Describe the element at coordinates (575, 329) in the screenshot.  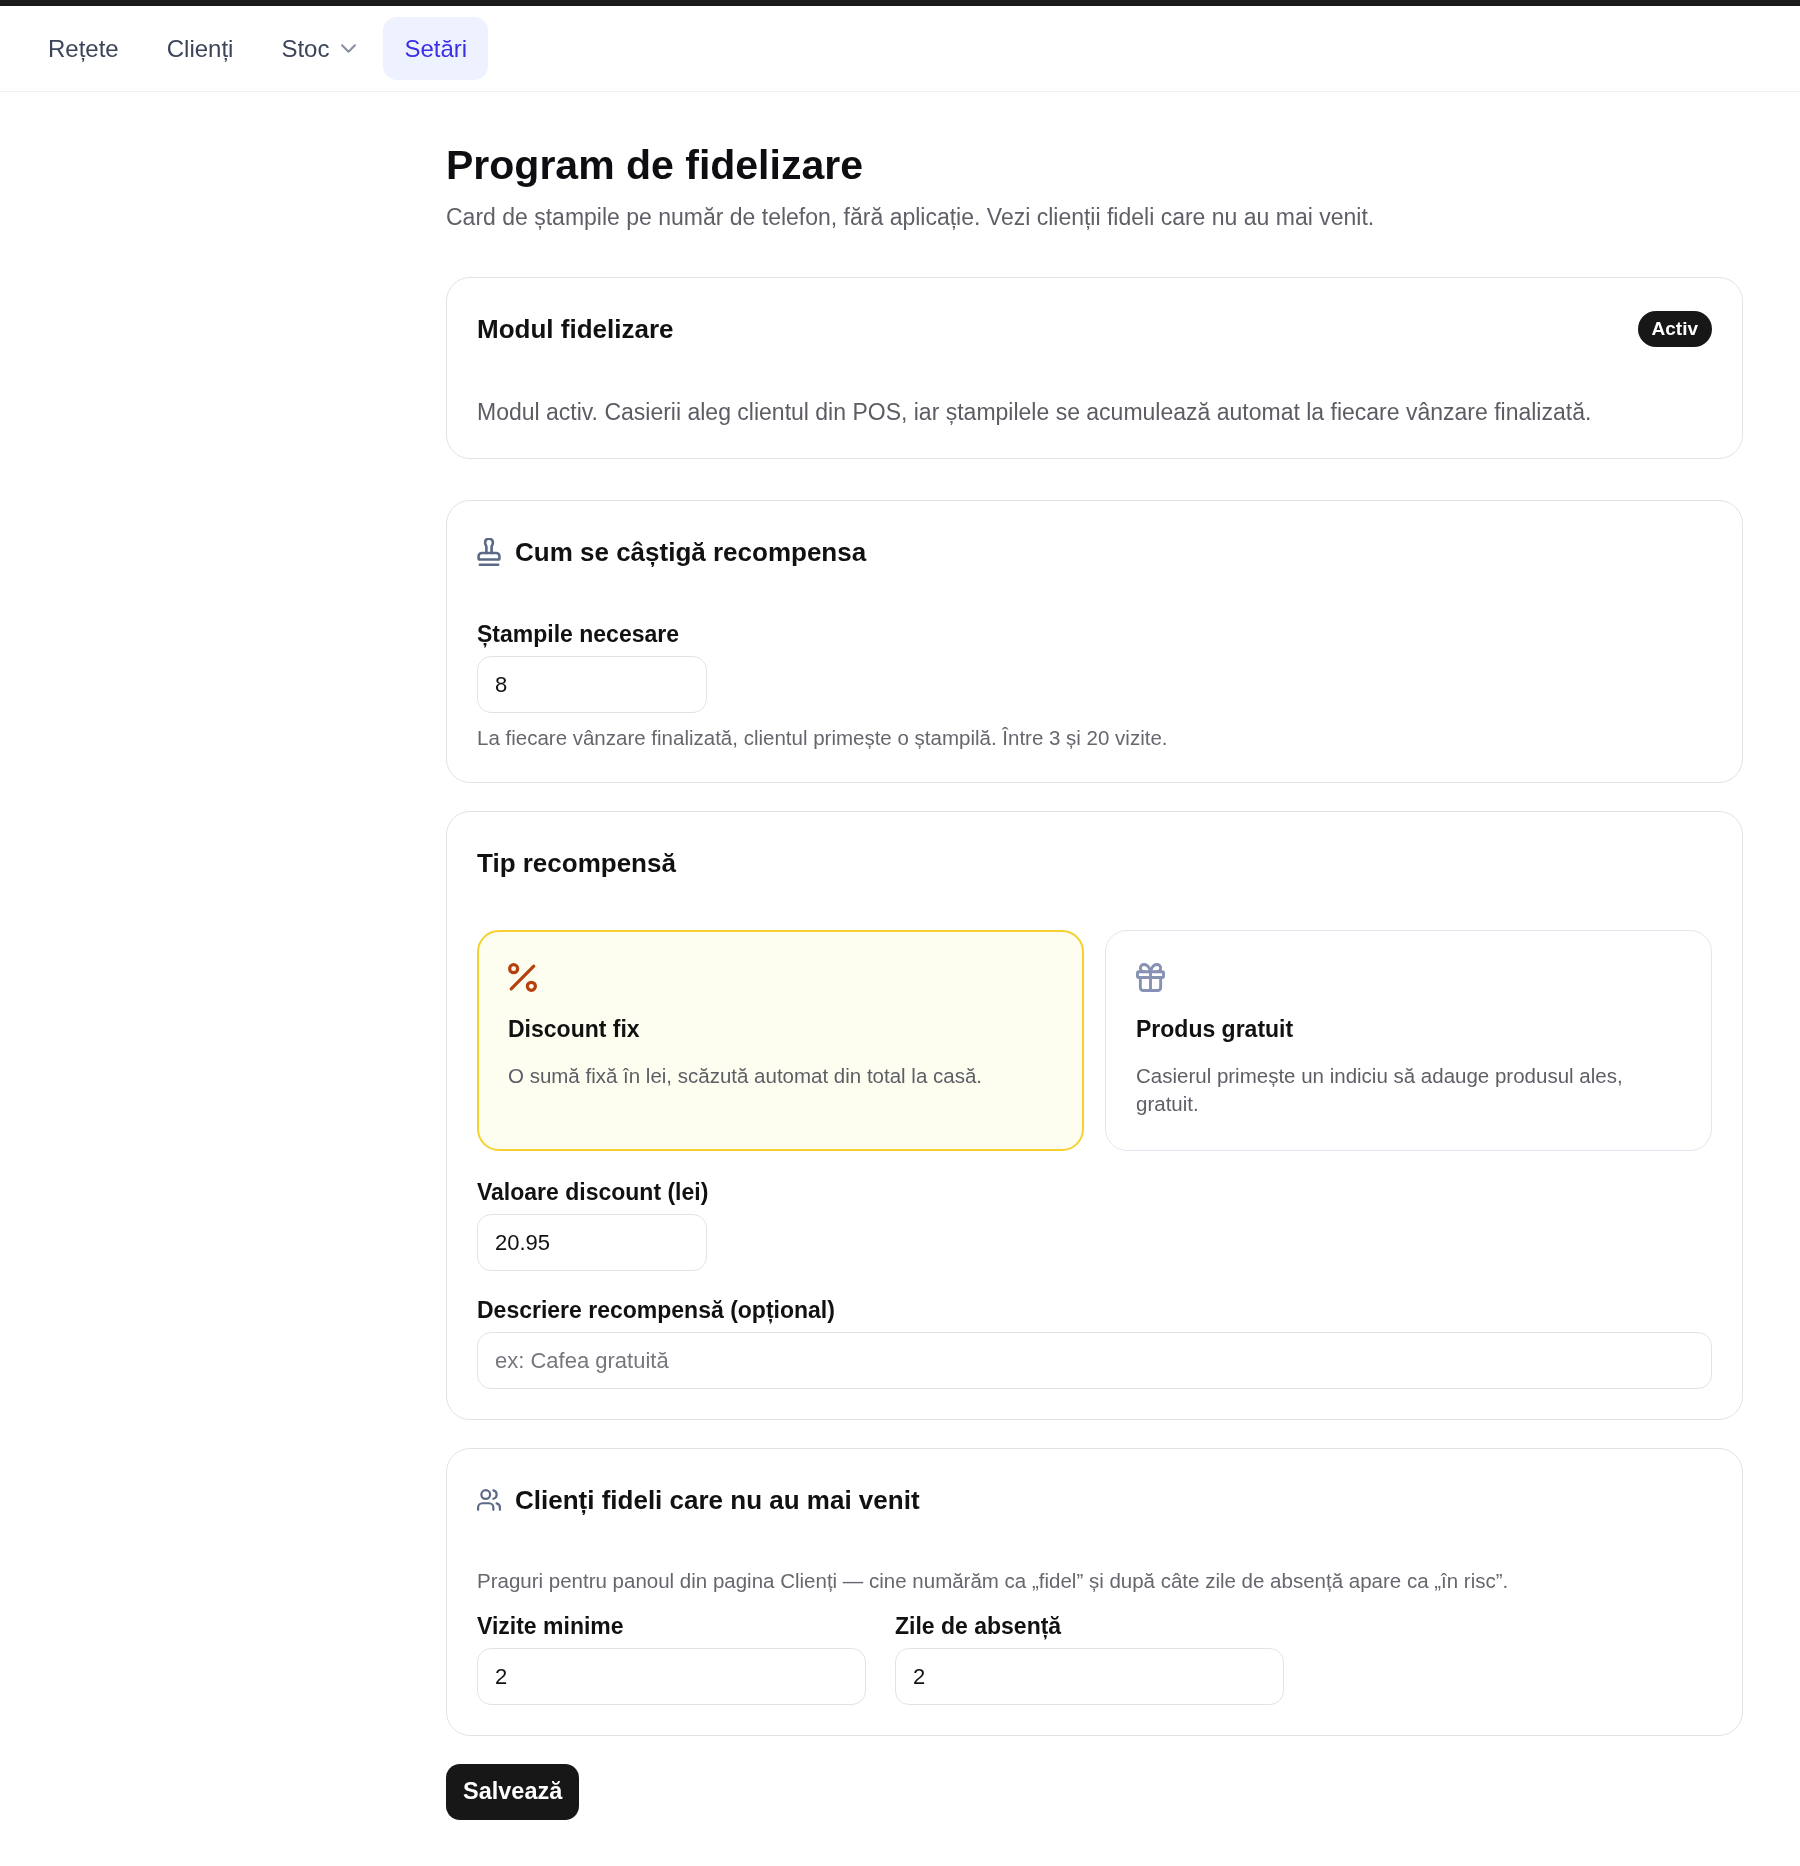
I see `card-title: Modul fidelizare` at that location.